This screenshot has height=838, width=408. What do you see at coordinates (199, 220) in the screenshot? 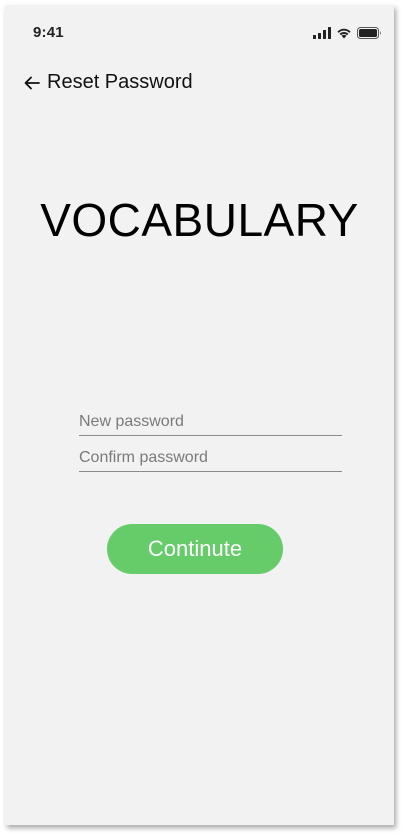
I see `app-name: VOCABULARY` at bounding box center [199, 220].